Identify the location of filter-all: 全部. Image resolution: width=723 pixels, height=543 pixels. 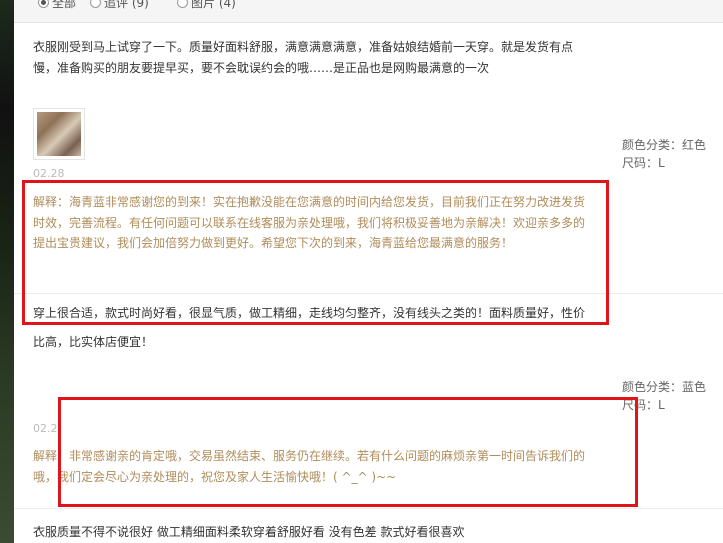
(57, 5).